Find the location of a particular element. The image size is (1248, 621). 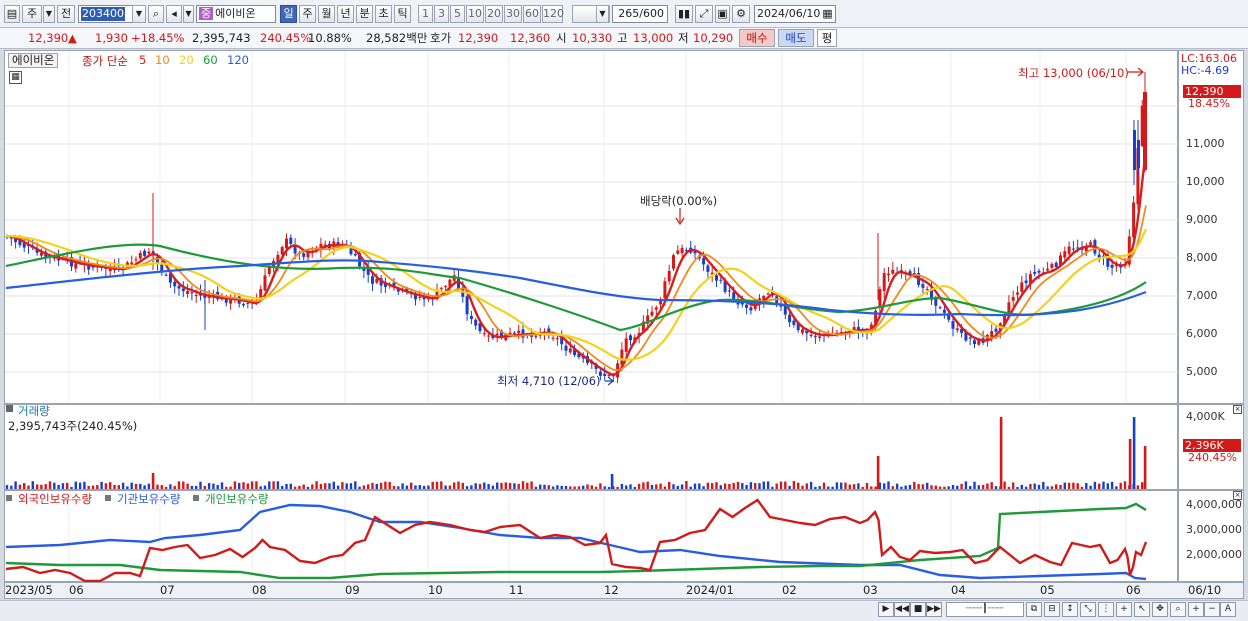

ma-legend-60: 60 is located at coordinates (210, 60).